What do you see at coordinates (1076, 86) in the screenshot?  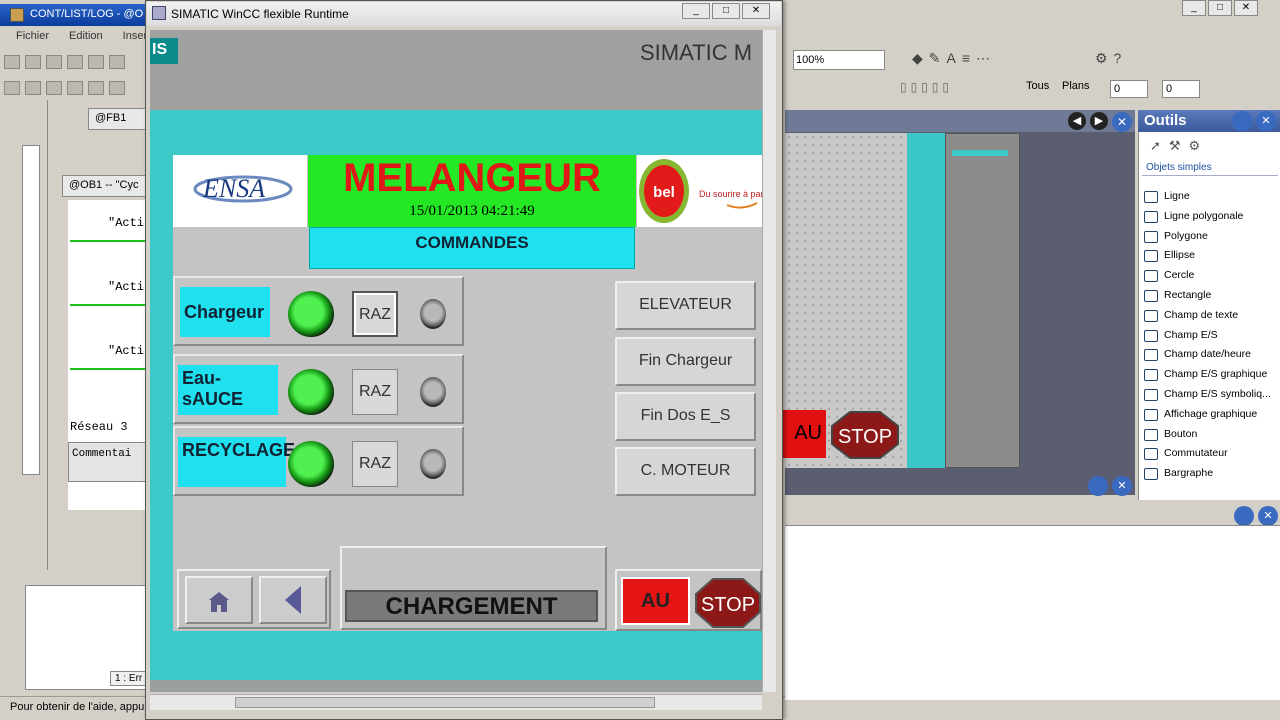 I see `layers-dropdown: Plans` at bounding box center [1076, 86].